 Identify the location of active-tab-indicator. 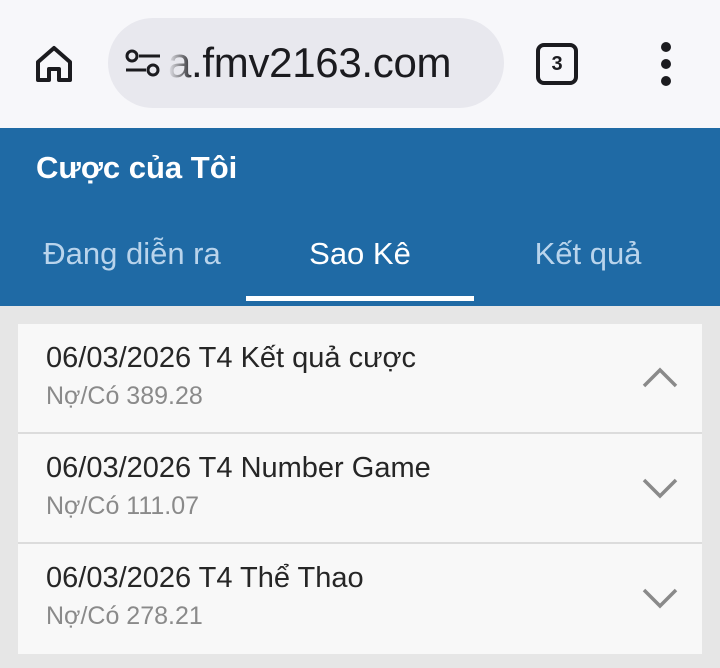
(360, 298).